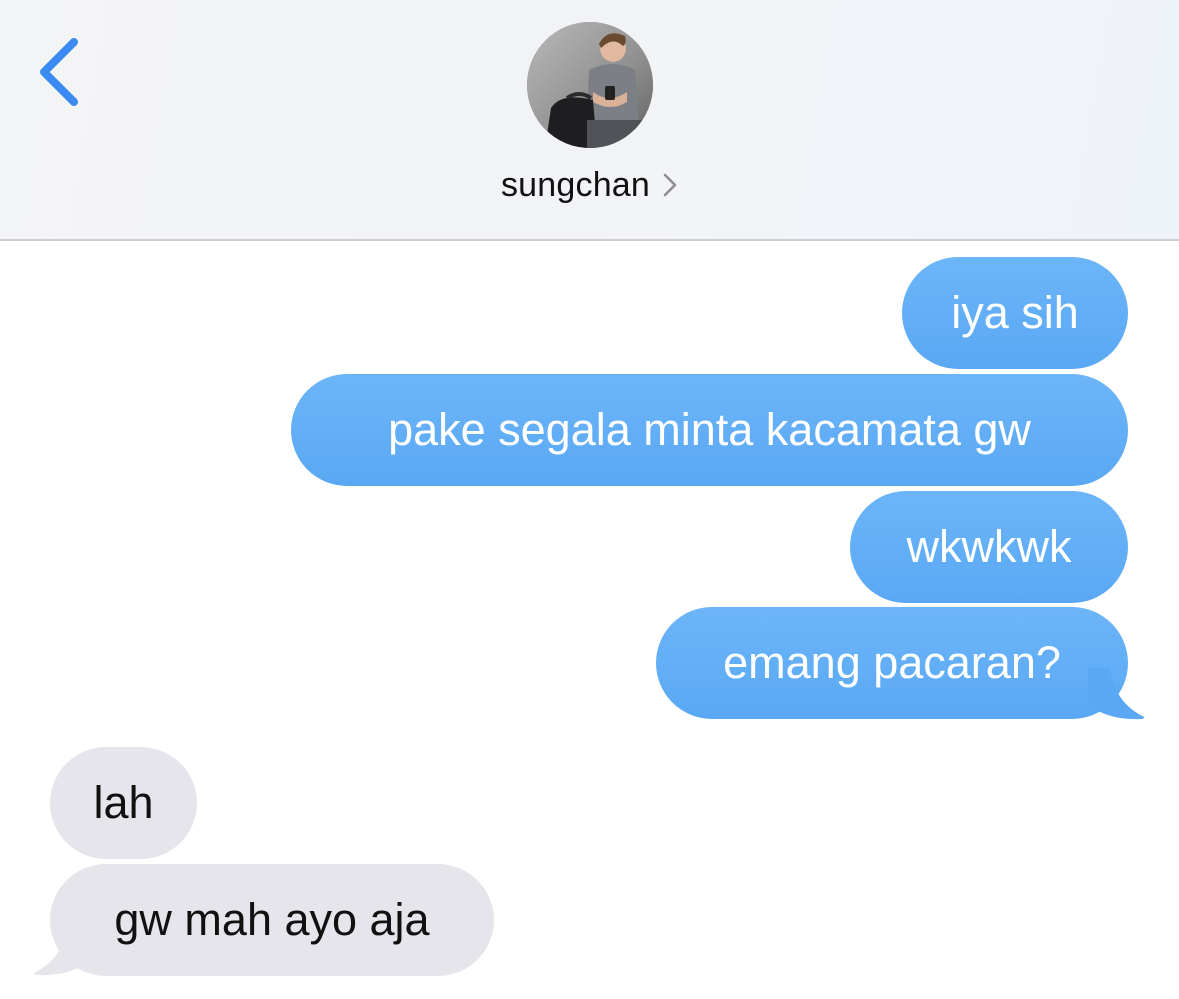 This screenshot has width=1179, height=999. I want to click on sent-bubble-tail, so click(1116, 694).